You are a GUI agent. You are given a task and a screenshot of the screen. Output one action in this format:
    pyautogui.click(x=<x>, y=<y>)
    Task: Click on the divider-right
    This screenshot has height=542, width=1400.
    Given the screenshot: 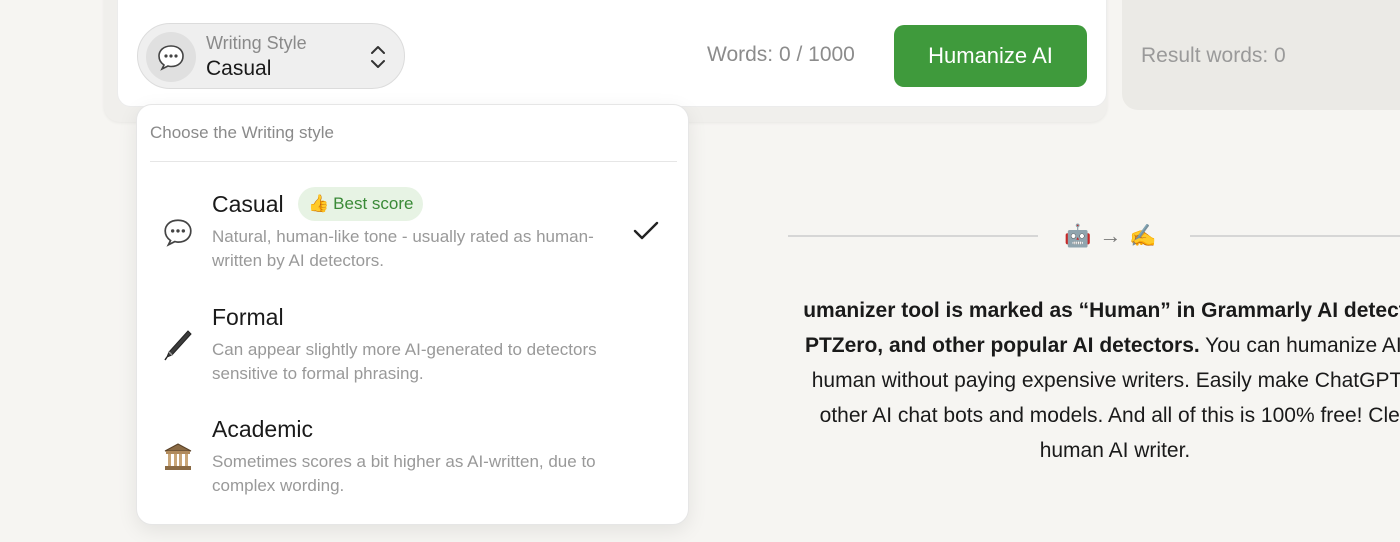 What is the action you would take?
    pyautogui.click(x=1295, y=236)
    